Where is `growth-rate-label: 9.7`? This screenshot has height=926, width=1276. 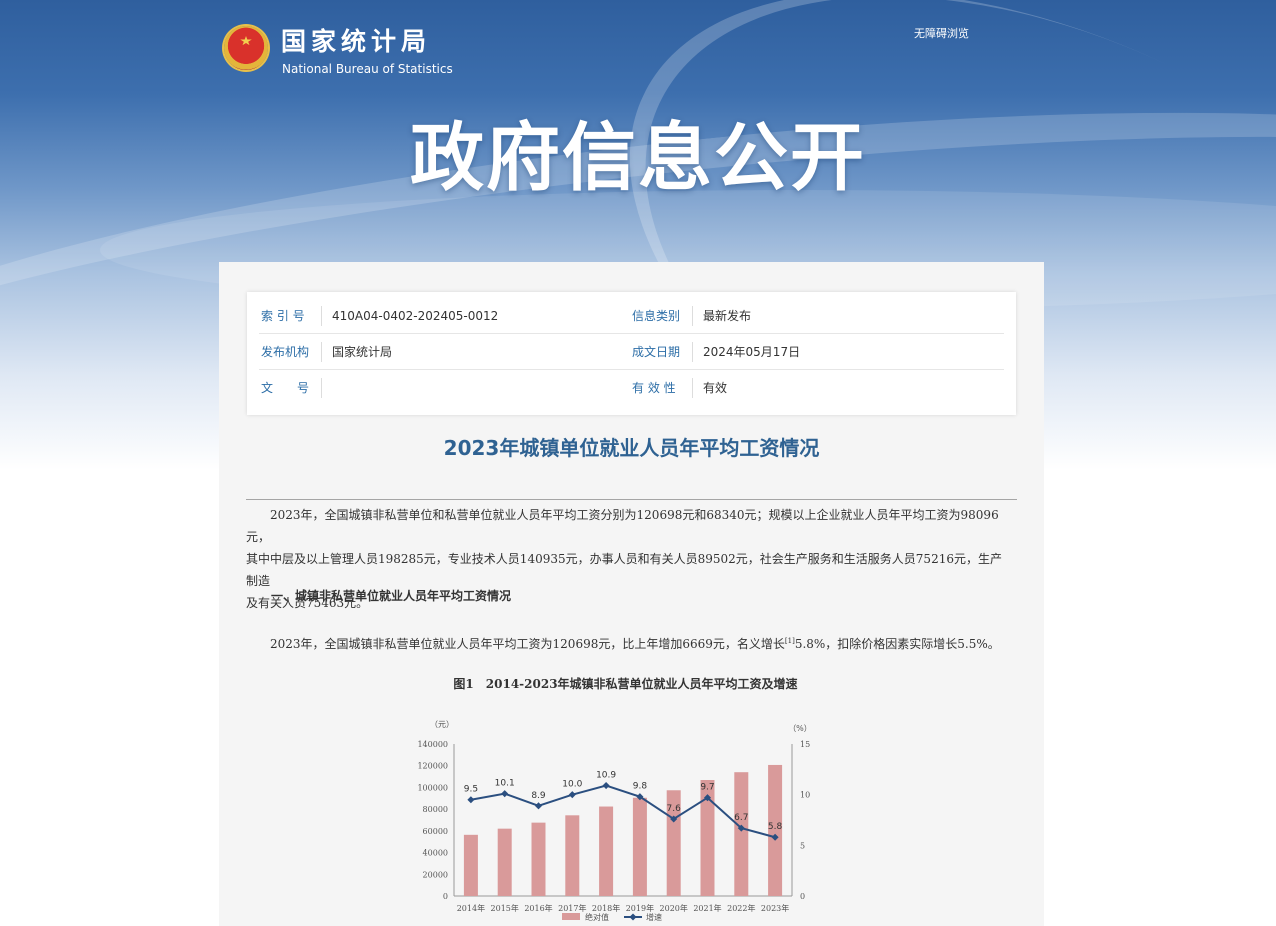 growth-rate-label: 9.7 is located at coordinates (707, 788).